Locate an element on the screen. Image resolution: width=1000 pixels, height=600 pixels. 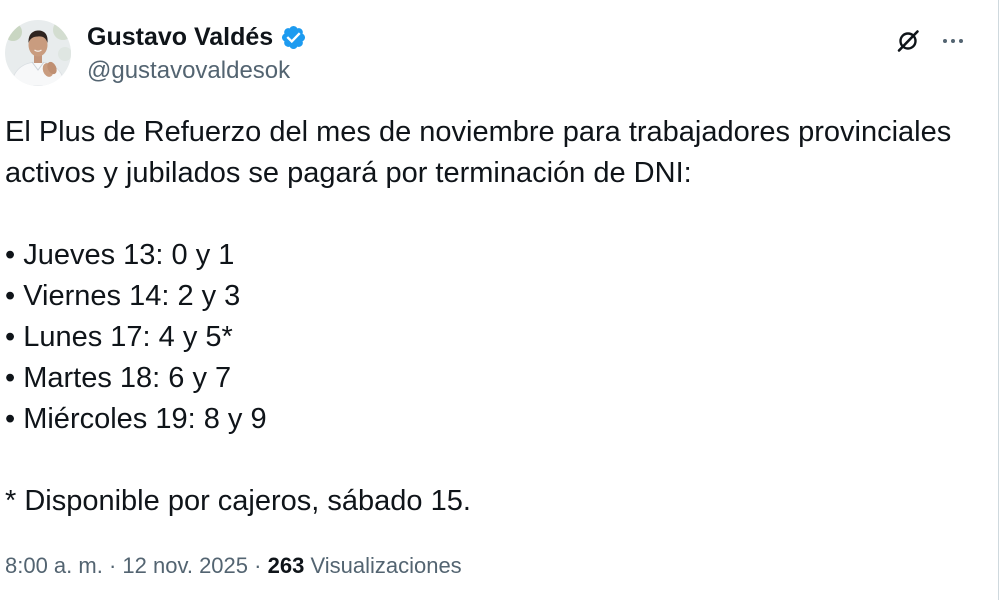
verified-badge-svg is located at coordinates (294, 37).